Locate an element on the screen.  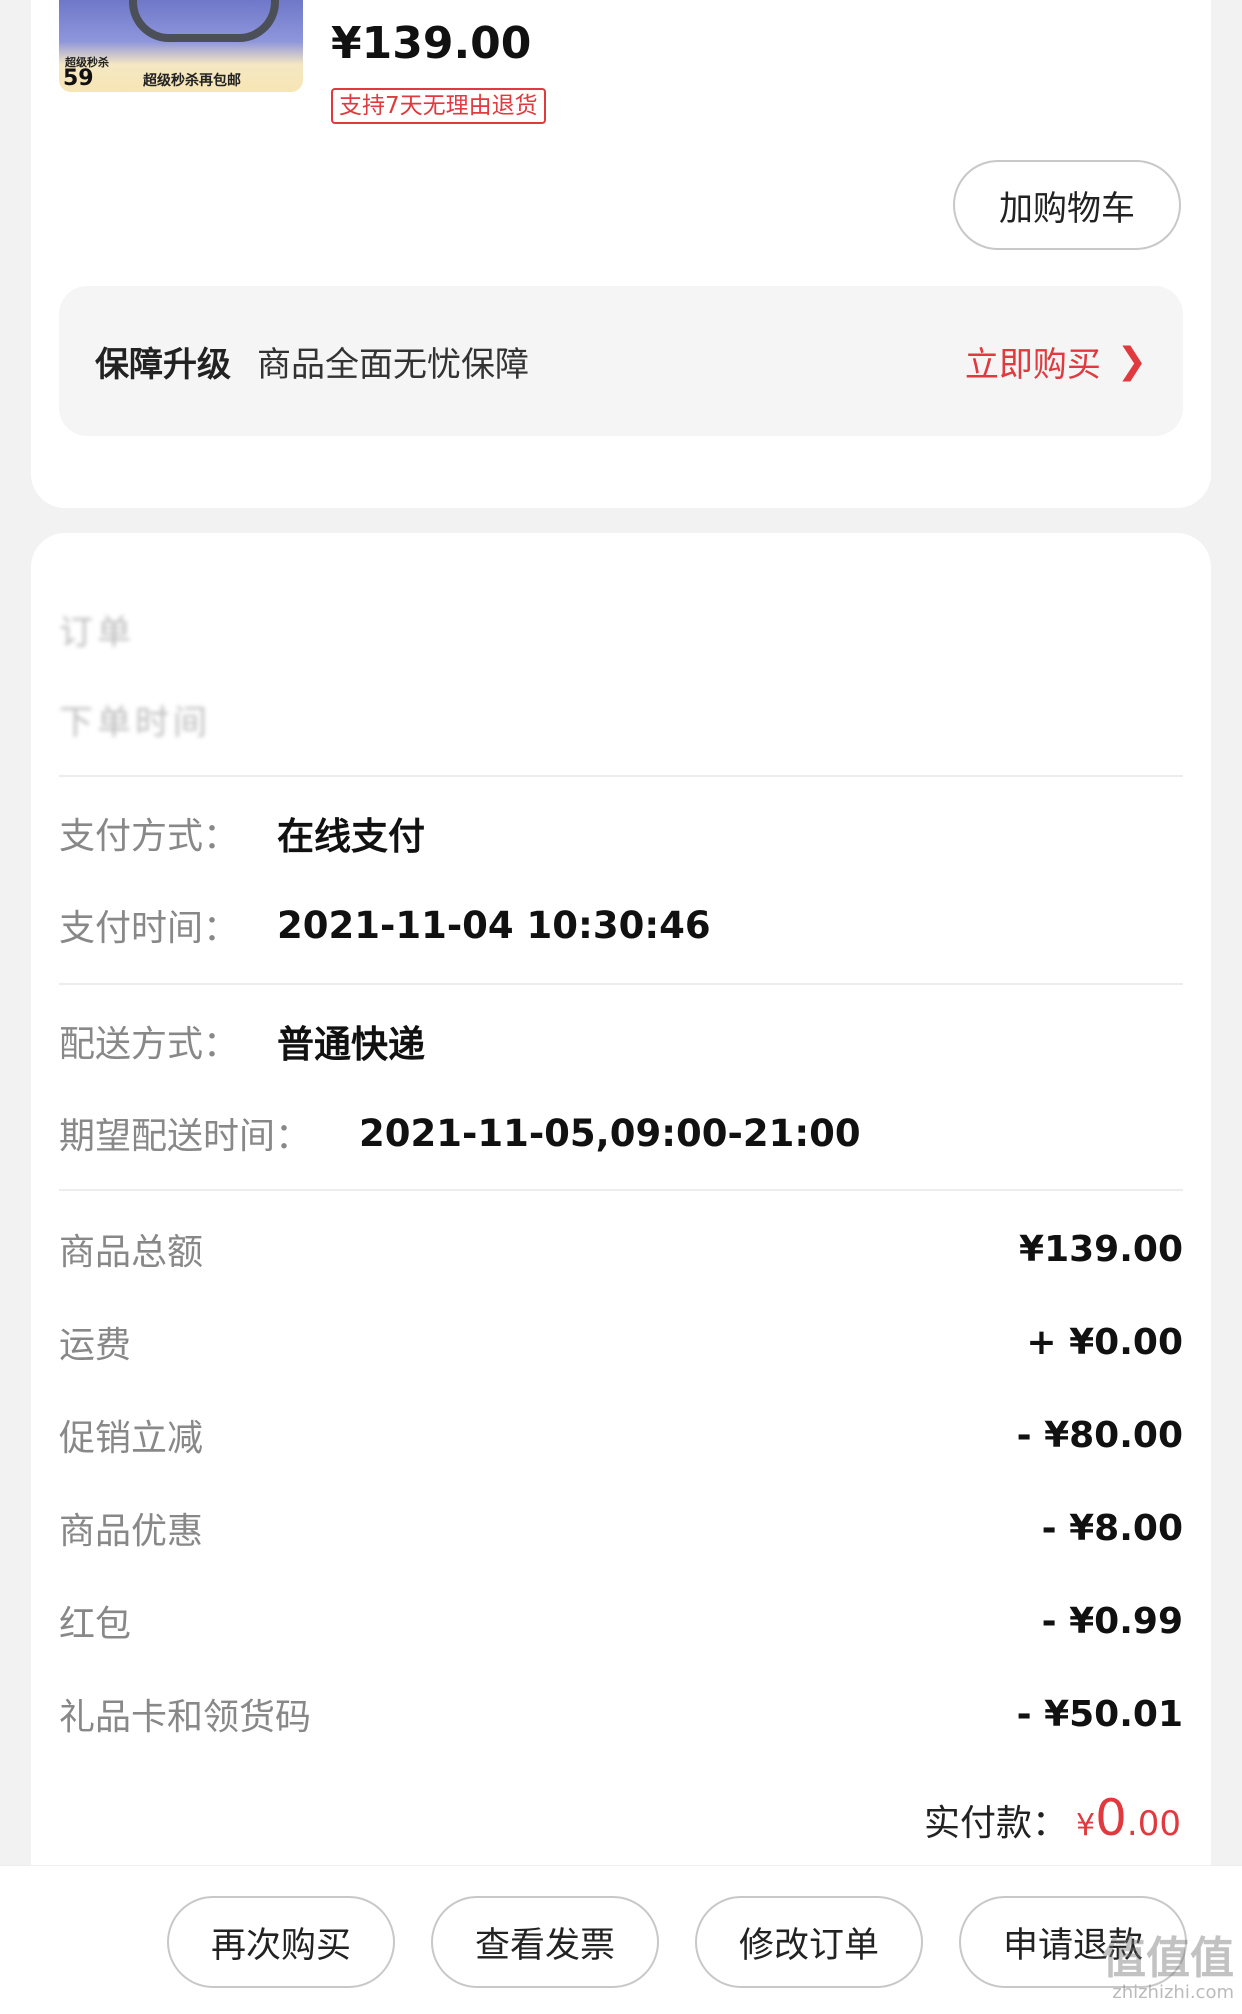
amount-value: + ¥0.00 is located at coordinates (1104, 1342).